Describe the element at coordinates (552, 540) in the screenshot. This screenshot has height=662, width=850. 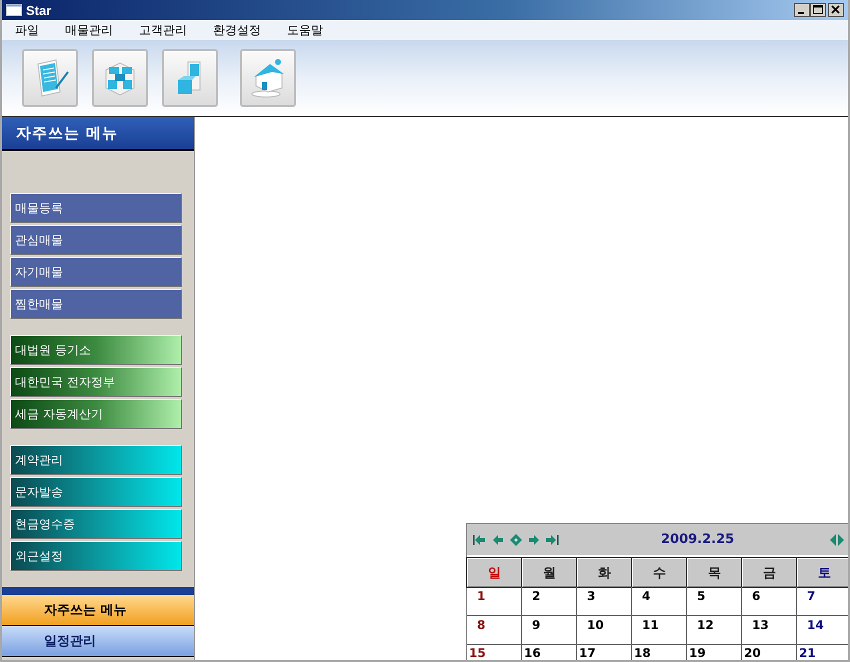
I see `last-icon` at that location.